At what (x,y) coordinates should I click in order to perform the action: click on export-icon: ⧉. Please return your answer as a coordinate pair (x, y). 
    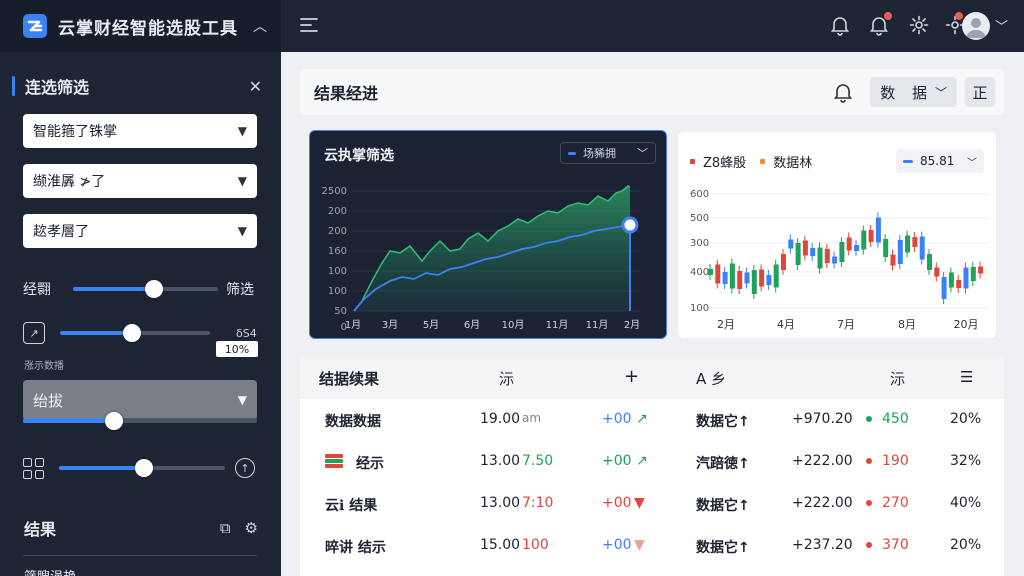
    Looking at the image, I should click on (225, 528).